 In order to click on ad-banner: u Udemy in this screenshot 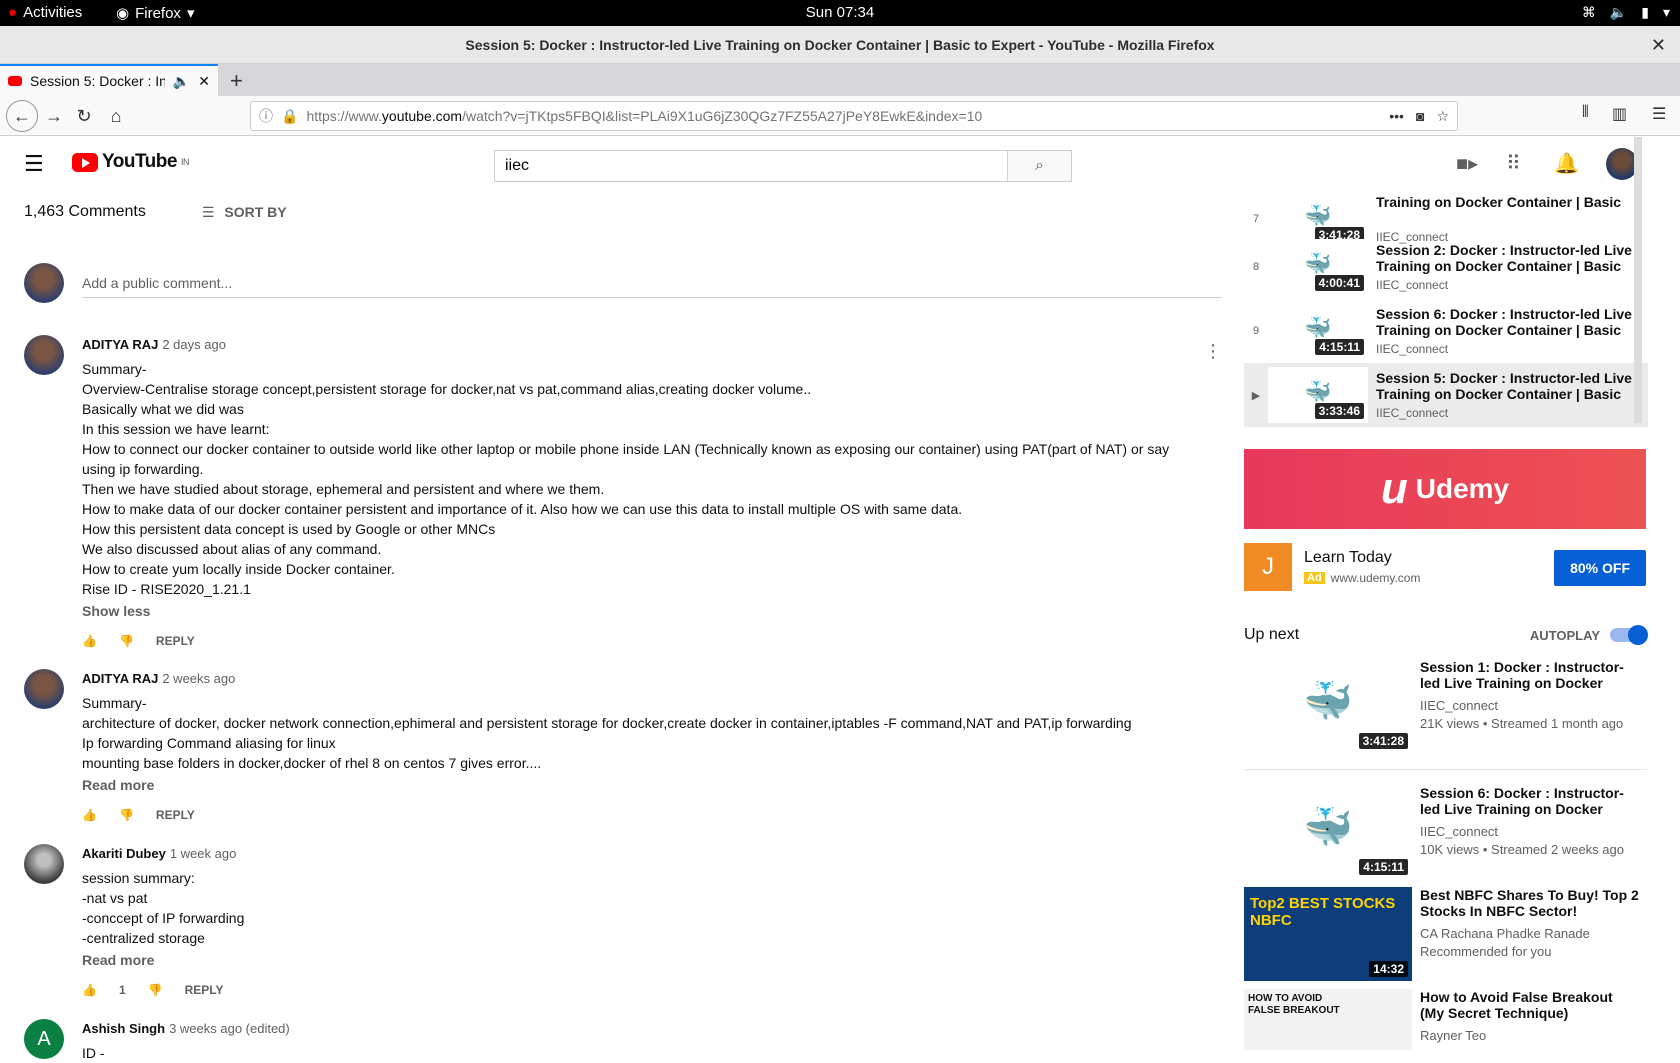, I will do `click(1445, 489)`.